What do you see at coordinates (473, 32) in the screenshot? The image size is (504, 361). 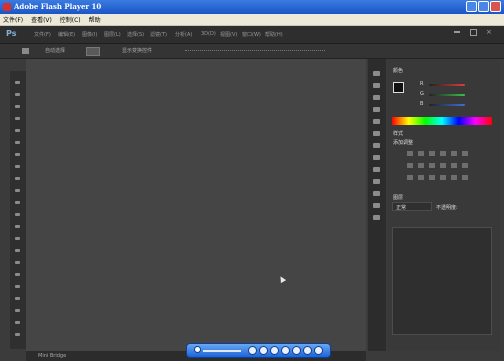 I see `ps-maximize-icon` at bounding box center [473, 32].